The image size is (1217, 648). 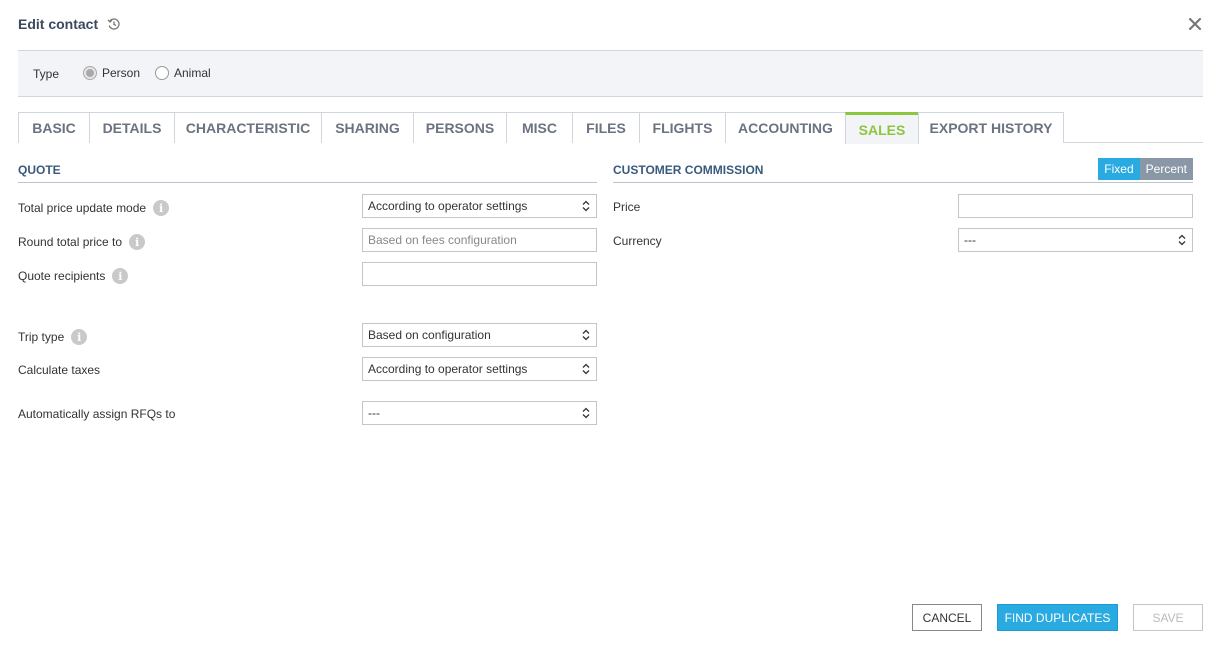 What do you see at coordinates (1168, 617) in the screenshot?
I see `save-button: SAVE` at bounding box center [1168, 617].